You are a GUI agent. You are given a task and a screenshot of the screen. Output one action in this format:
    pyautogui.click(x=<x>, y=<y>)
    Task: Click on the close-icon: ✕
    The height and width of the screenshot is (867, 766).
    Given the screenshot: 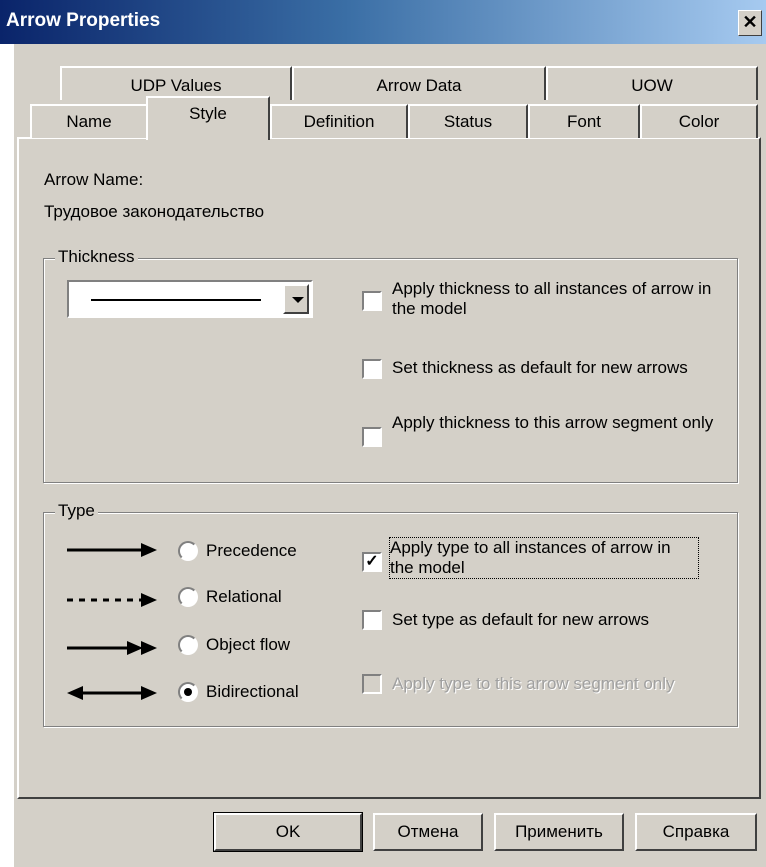 What is the action you would take?
    pyautogui.click(x=750, y=22)
    